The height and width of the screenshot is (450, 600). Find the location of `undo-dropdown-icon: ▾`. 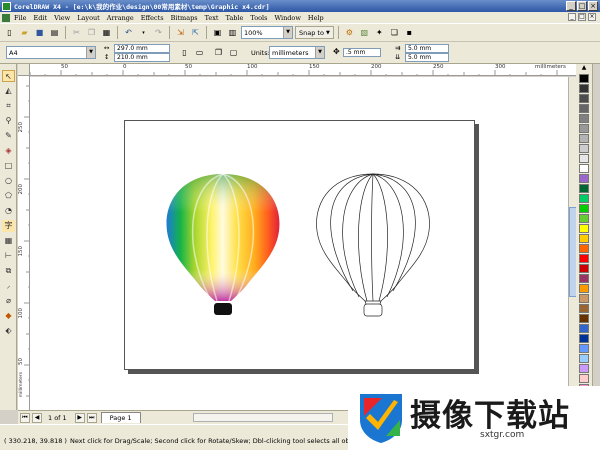

undo-dropdown-icon: ▾ is located at coordinates (143, 32).